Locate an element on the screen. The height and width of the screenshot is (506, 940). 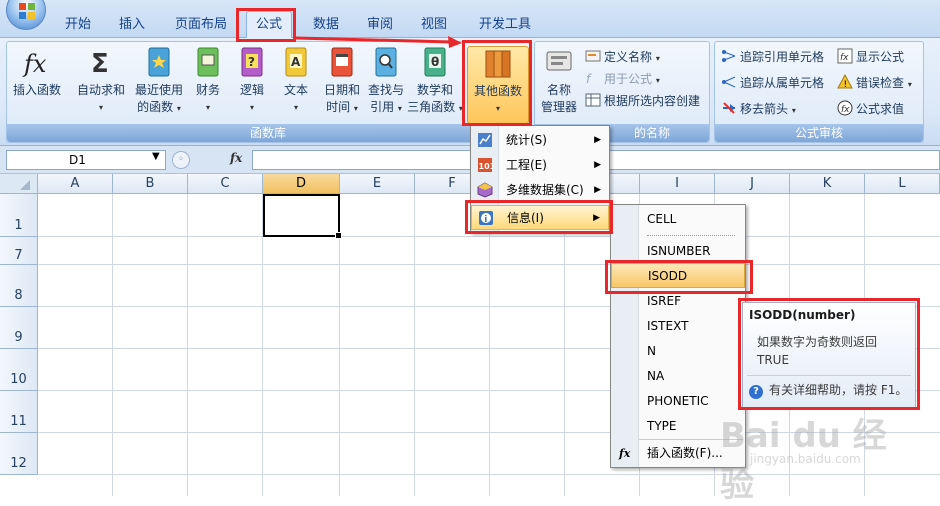
more-functions-menu: 统计(S) ▶ 101 工程(E) ▶ 多维数据集(C) ▶ i 信息(I) ▶ is located at coordinates (540, 179).